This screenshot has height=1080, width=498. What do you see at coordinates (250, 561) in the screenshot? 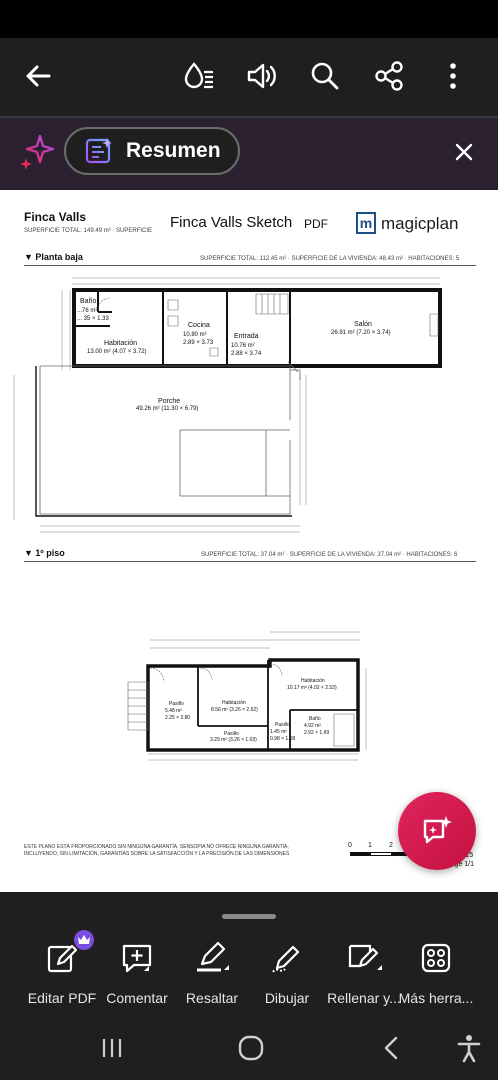
I see `floor-first-rule` at bounding box center [250, 561].